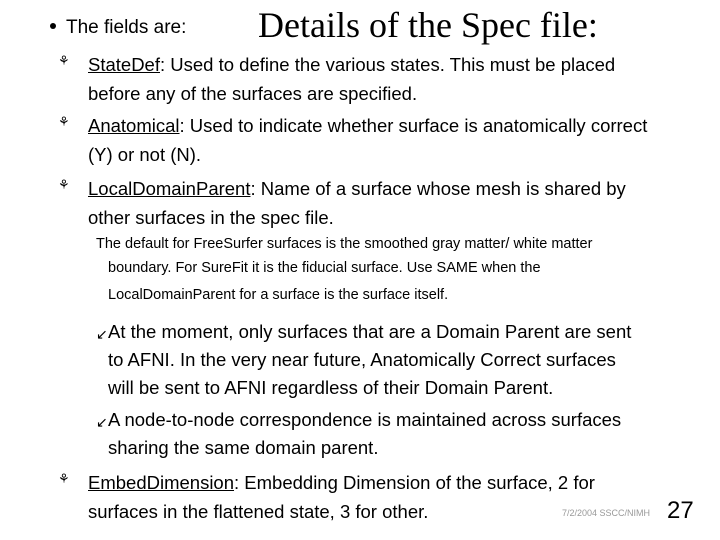  I want to click on field-name: LocalDomainParent, so click(169, 188).